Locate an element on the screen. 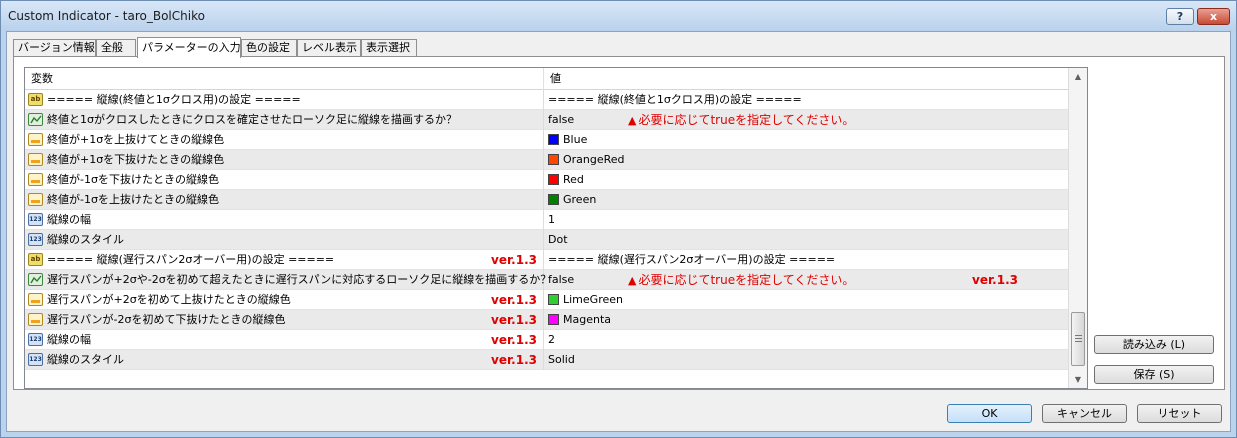 The height and width of the screenshot is (438, 1237). table-row: 終値が-1σを上抜けたときの縦線色 Green is located at coordinates (546, 200).